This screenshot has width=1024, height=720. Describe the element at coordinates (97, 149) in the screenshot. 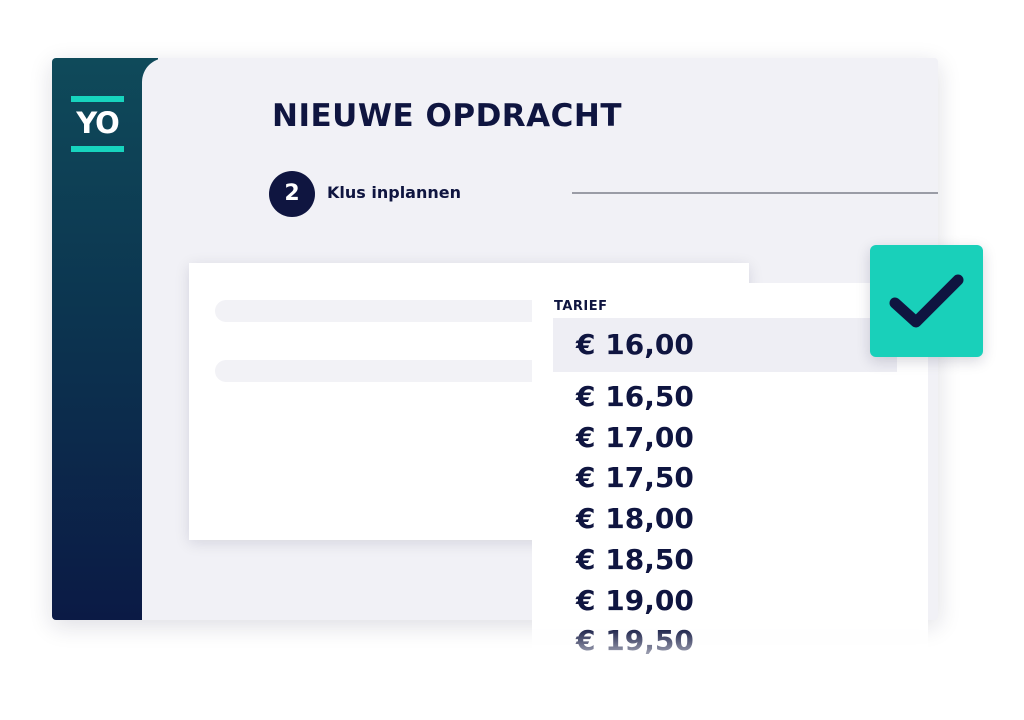

I see `logo-bar-bottom` at that location.